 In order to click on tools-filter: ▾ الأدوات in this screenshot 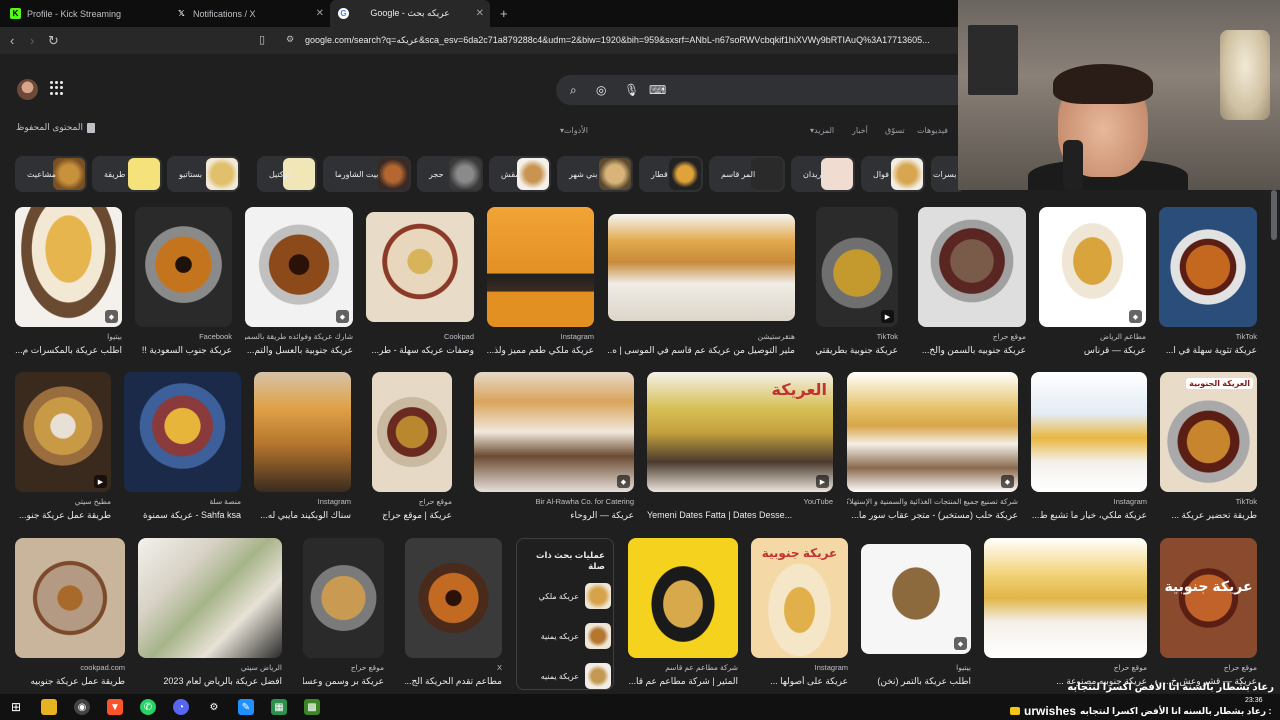, I will do `click(574, 130)`.